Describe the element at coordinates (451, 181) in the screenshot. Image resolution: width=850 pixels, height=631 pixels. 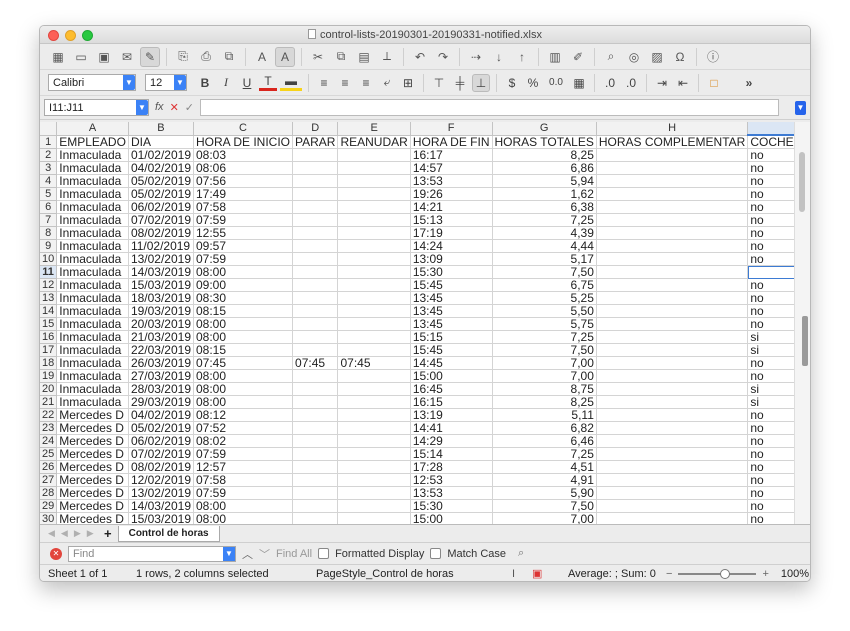
I see `cell: 13:53` at that location.